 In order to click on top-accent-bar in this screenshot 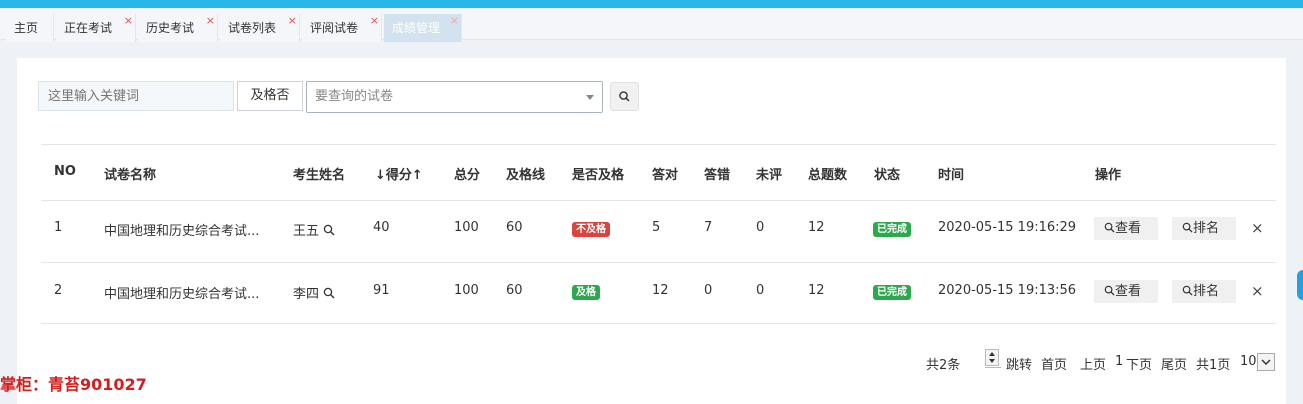, I will do `click(651, 4)`.